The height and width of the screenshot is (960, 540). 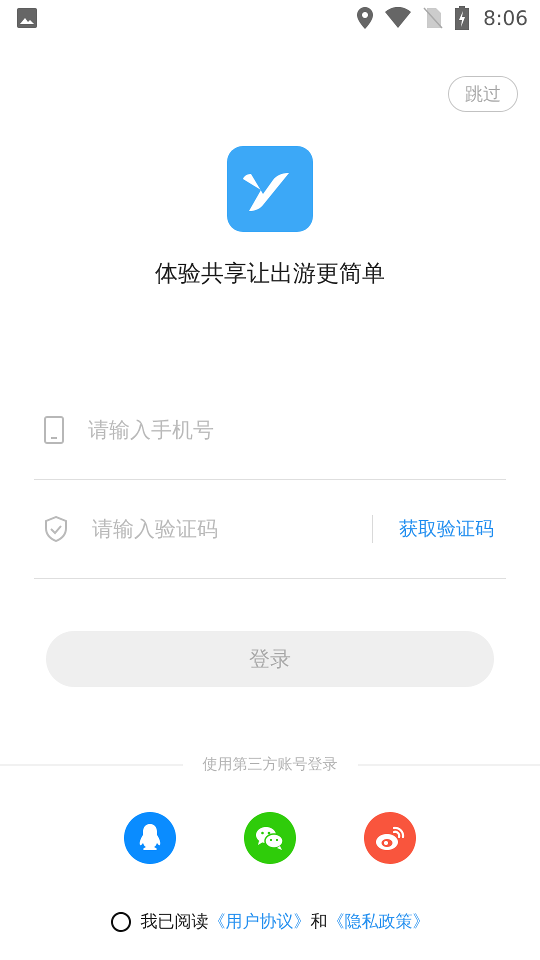 What do you see at coordinates (505, 18) in the screenshot?
I see `clock-time: 8:06` at bounding box center [505, 18].